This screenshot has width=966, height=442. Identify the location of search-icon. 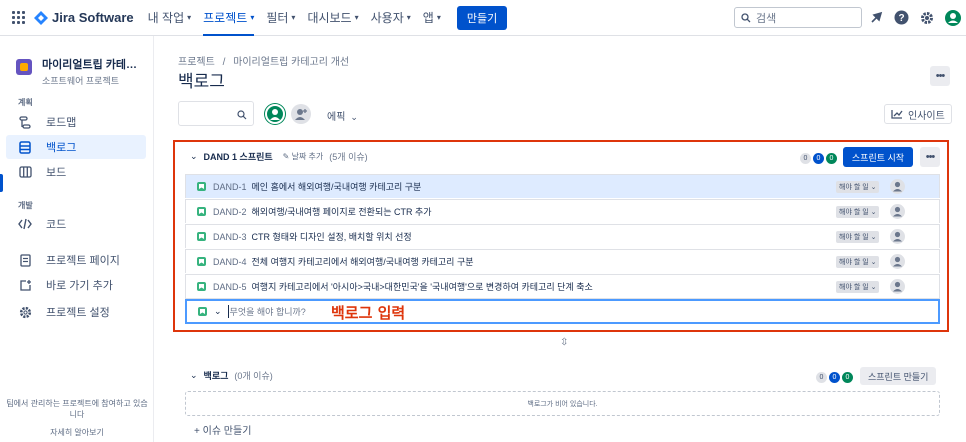
(242, 116).